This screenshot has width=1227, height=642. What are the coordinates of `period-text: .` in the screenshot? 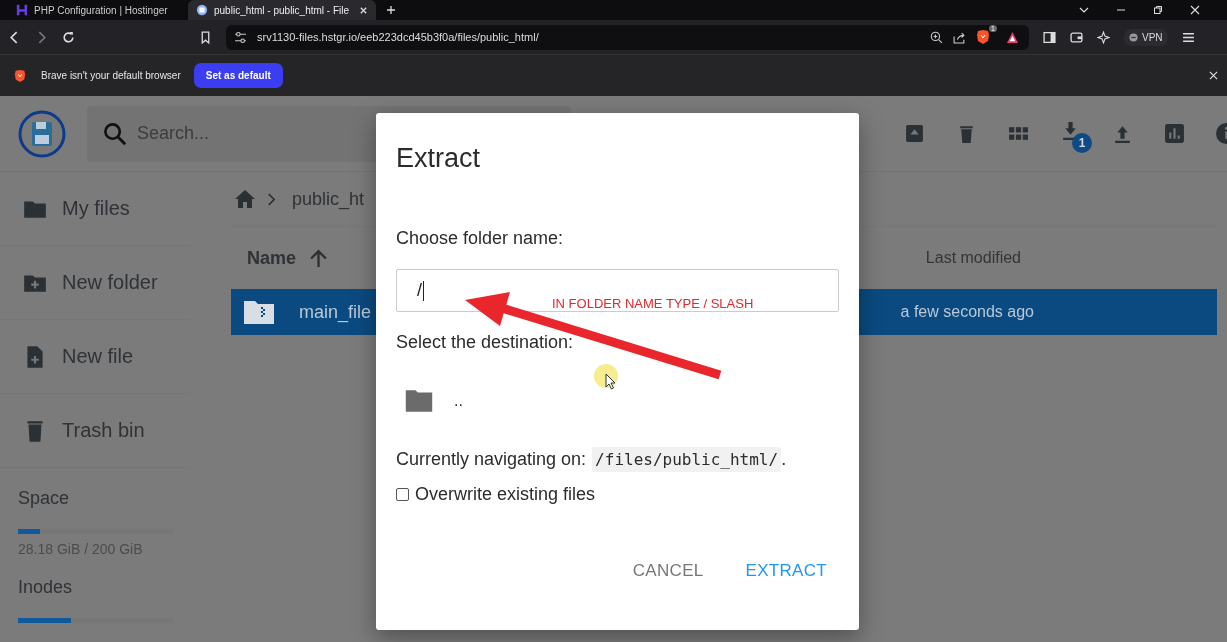 It's located at (784, 459).